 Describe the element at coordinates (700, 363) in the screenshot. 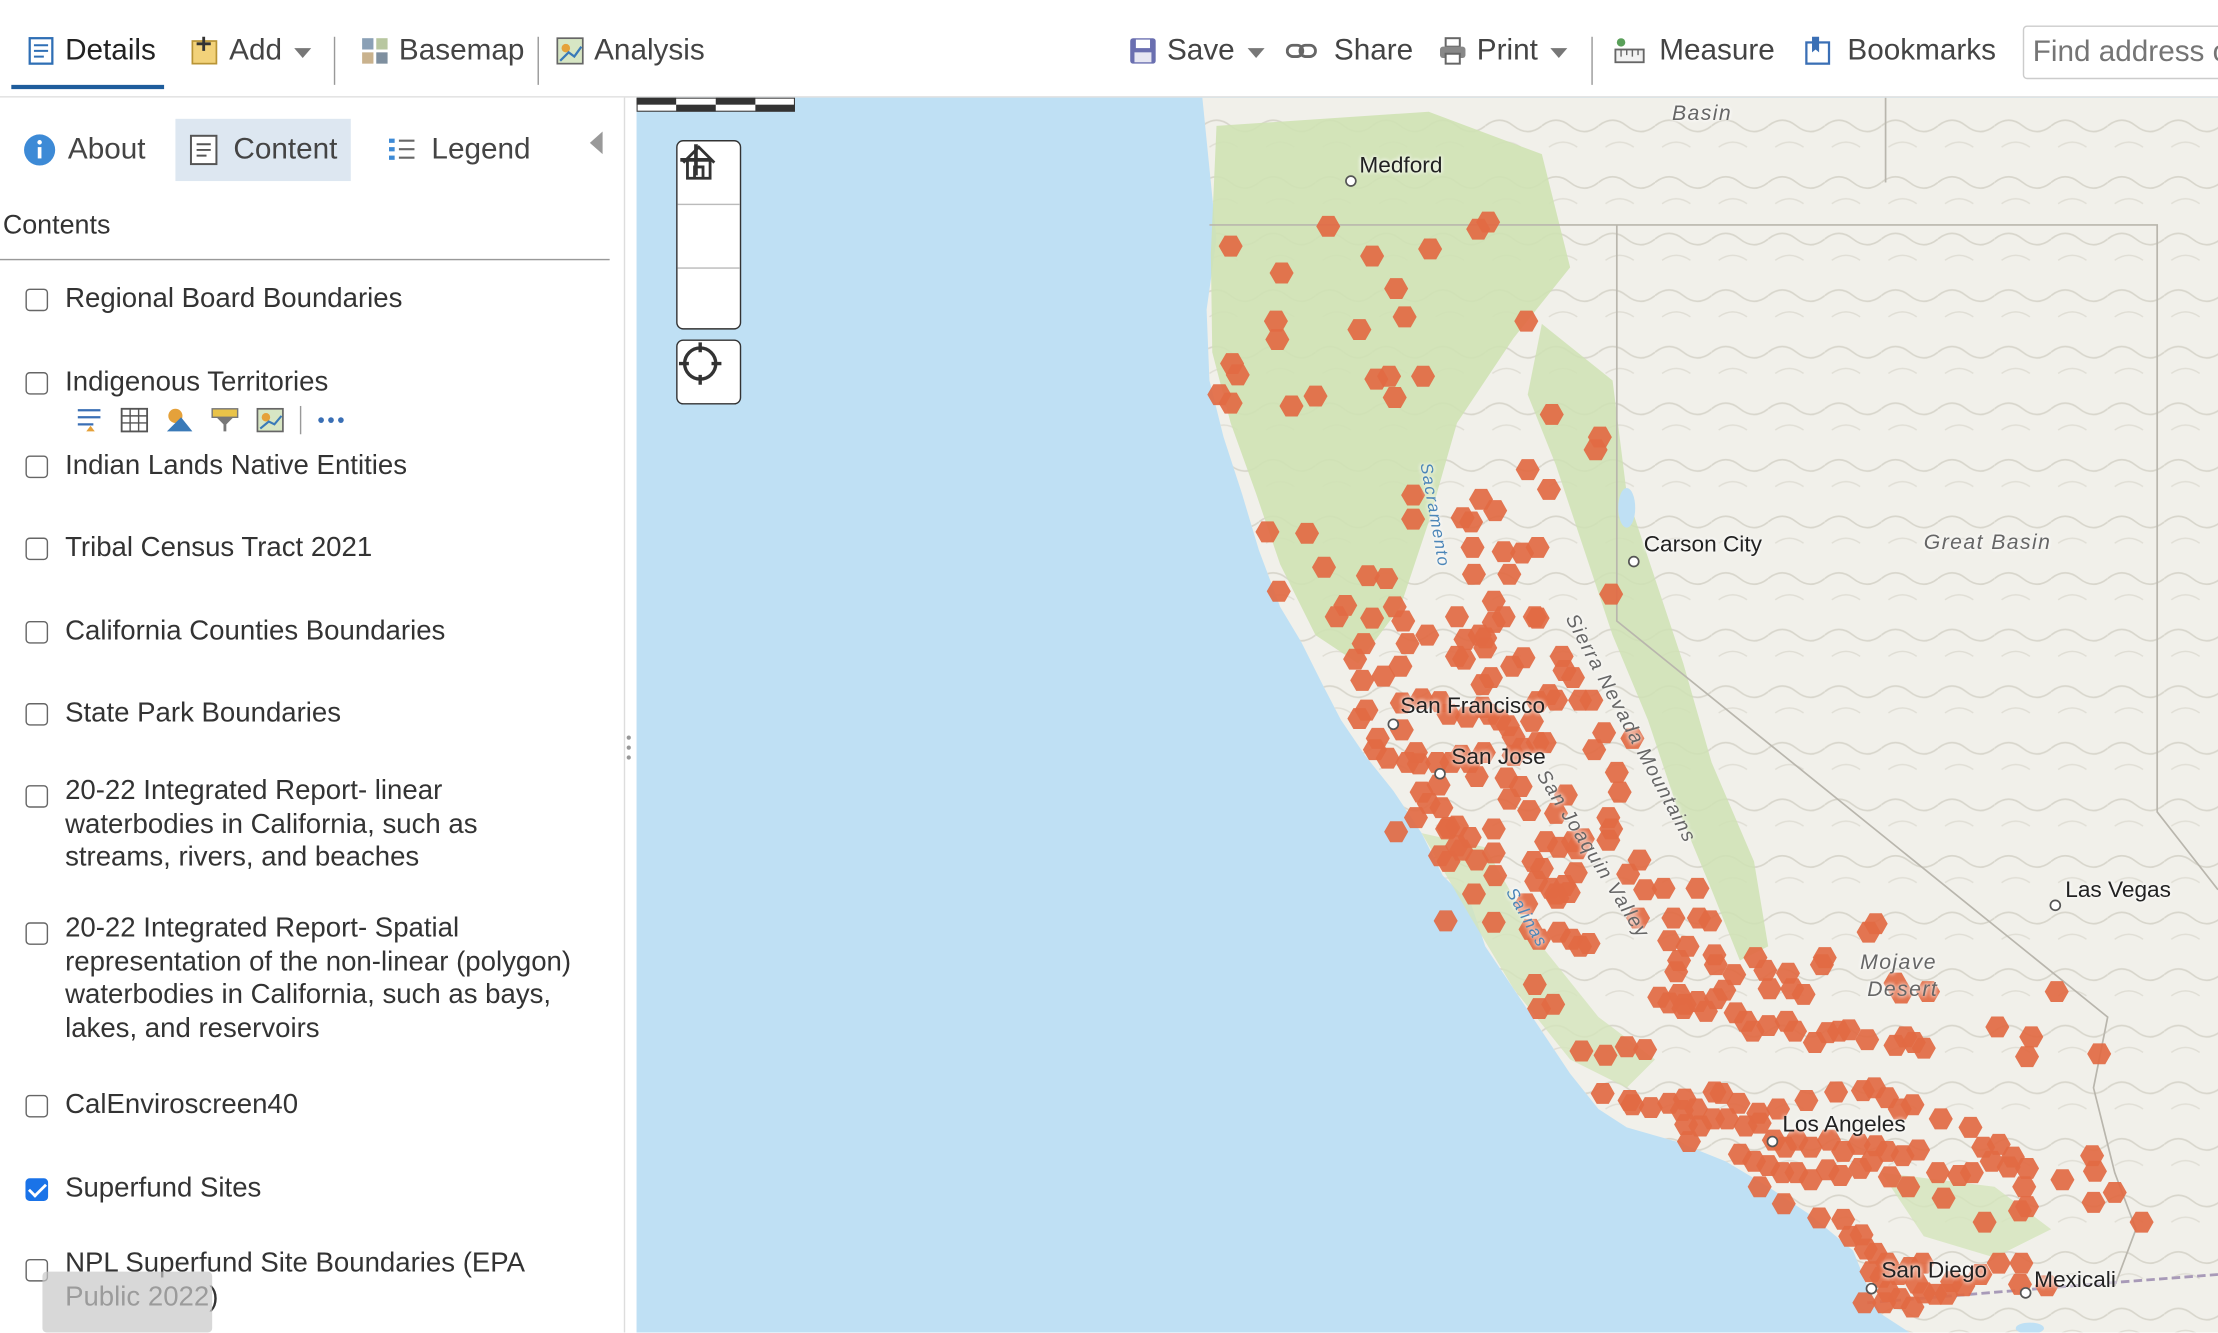

I see `locate-crosshair-icon` at that location.